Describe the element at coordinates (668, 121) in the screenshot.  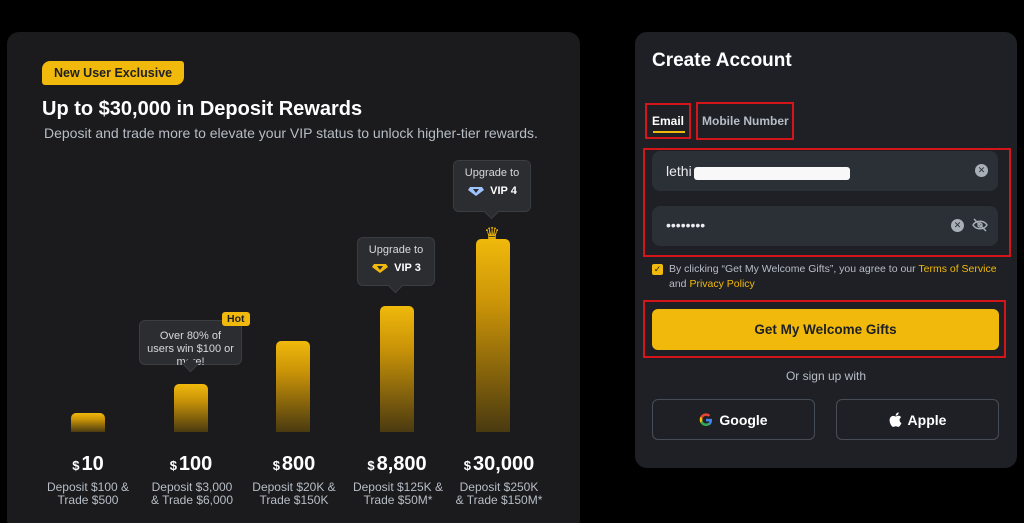
I see `highlight-box-email-tab` at that location.